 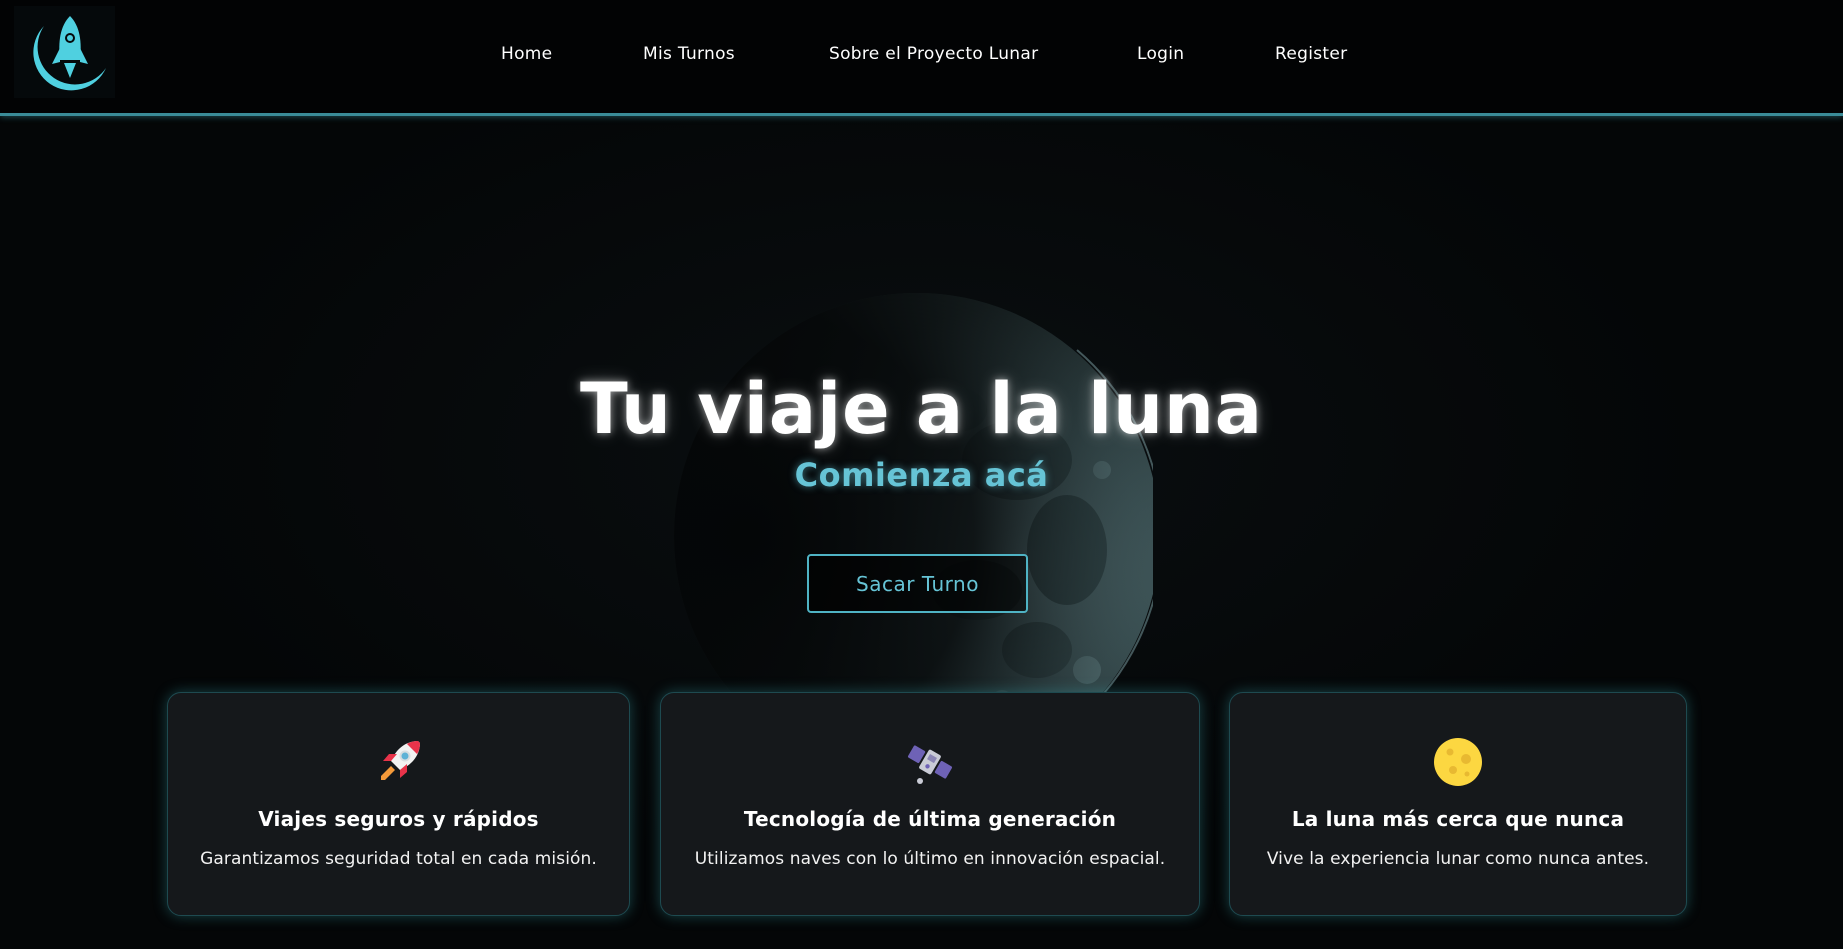 What do you see at coordinates (689, 54) in the screenshot?
I see `nav-mis-turnos: Mis Turnos` at bounding box center [689, 54].